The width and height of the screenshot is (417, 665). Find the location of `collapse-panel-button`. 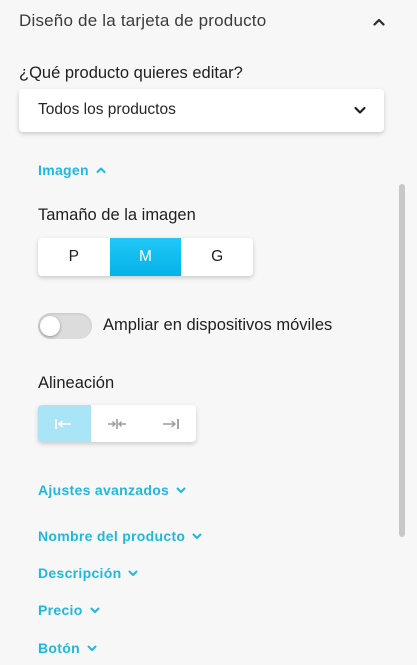

collapse-panel-button is located at coordinates (379, 22).